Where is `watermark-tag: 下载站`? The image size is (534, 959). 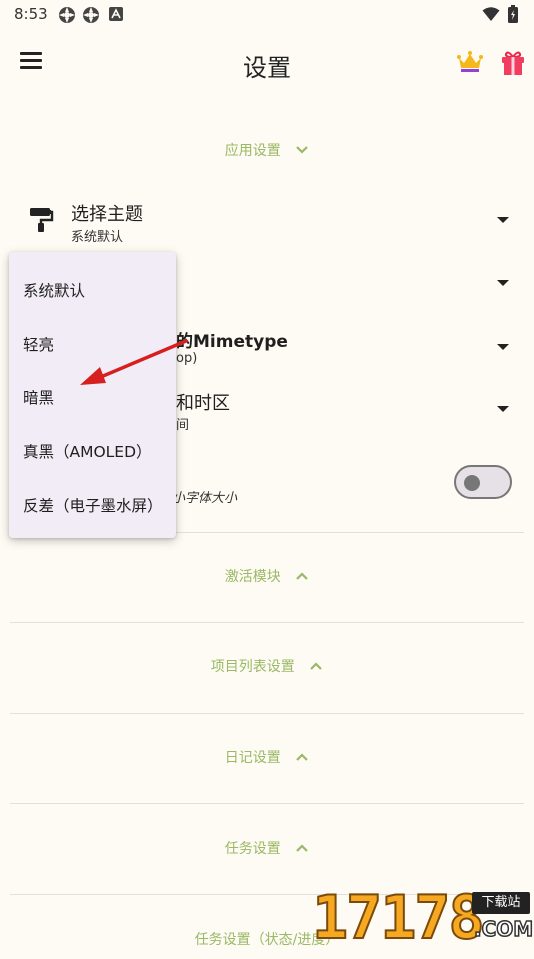
watermark-tag: 下载站 is located at coordinates (501, 903).